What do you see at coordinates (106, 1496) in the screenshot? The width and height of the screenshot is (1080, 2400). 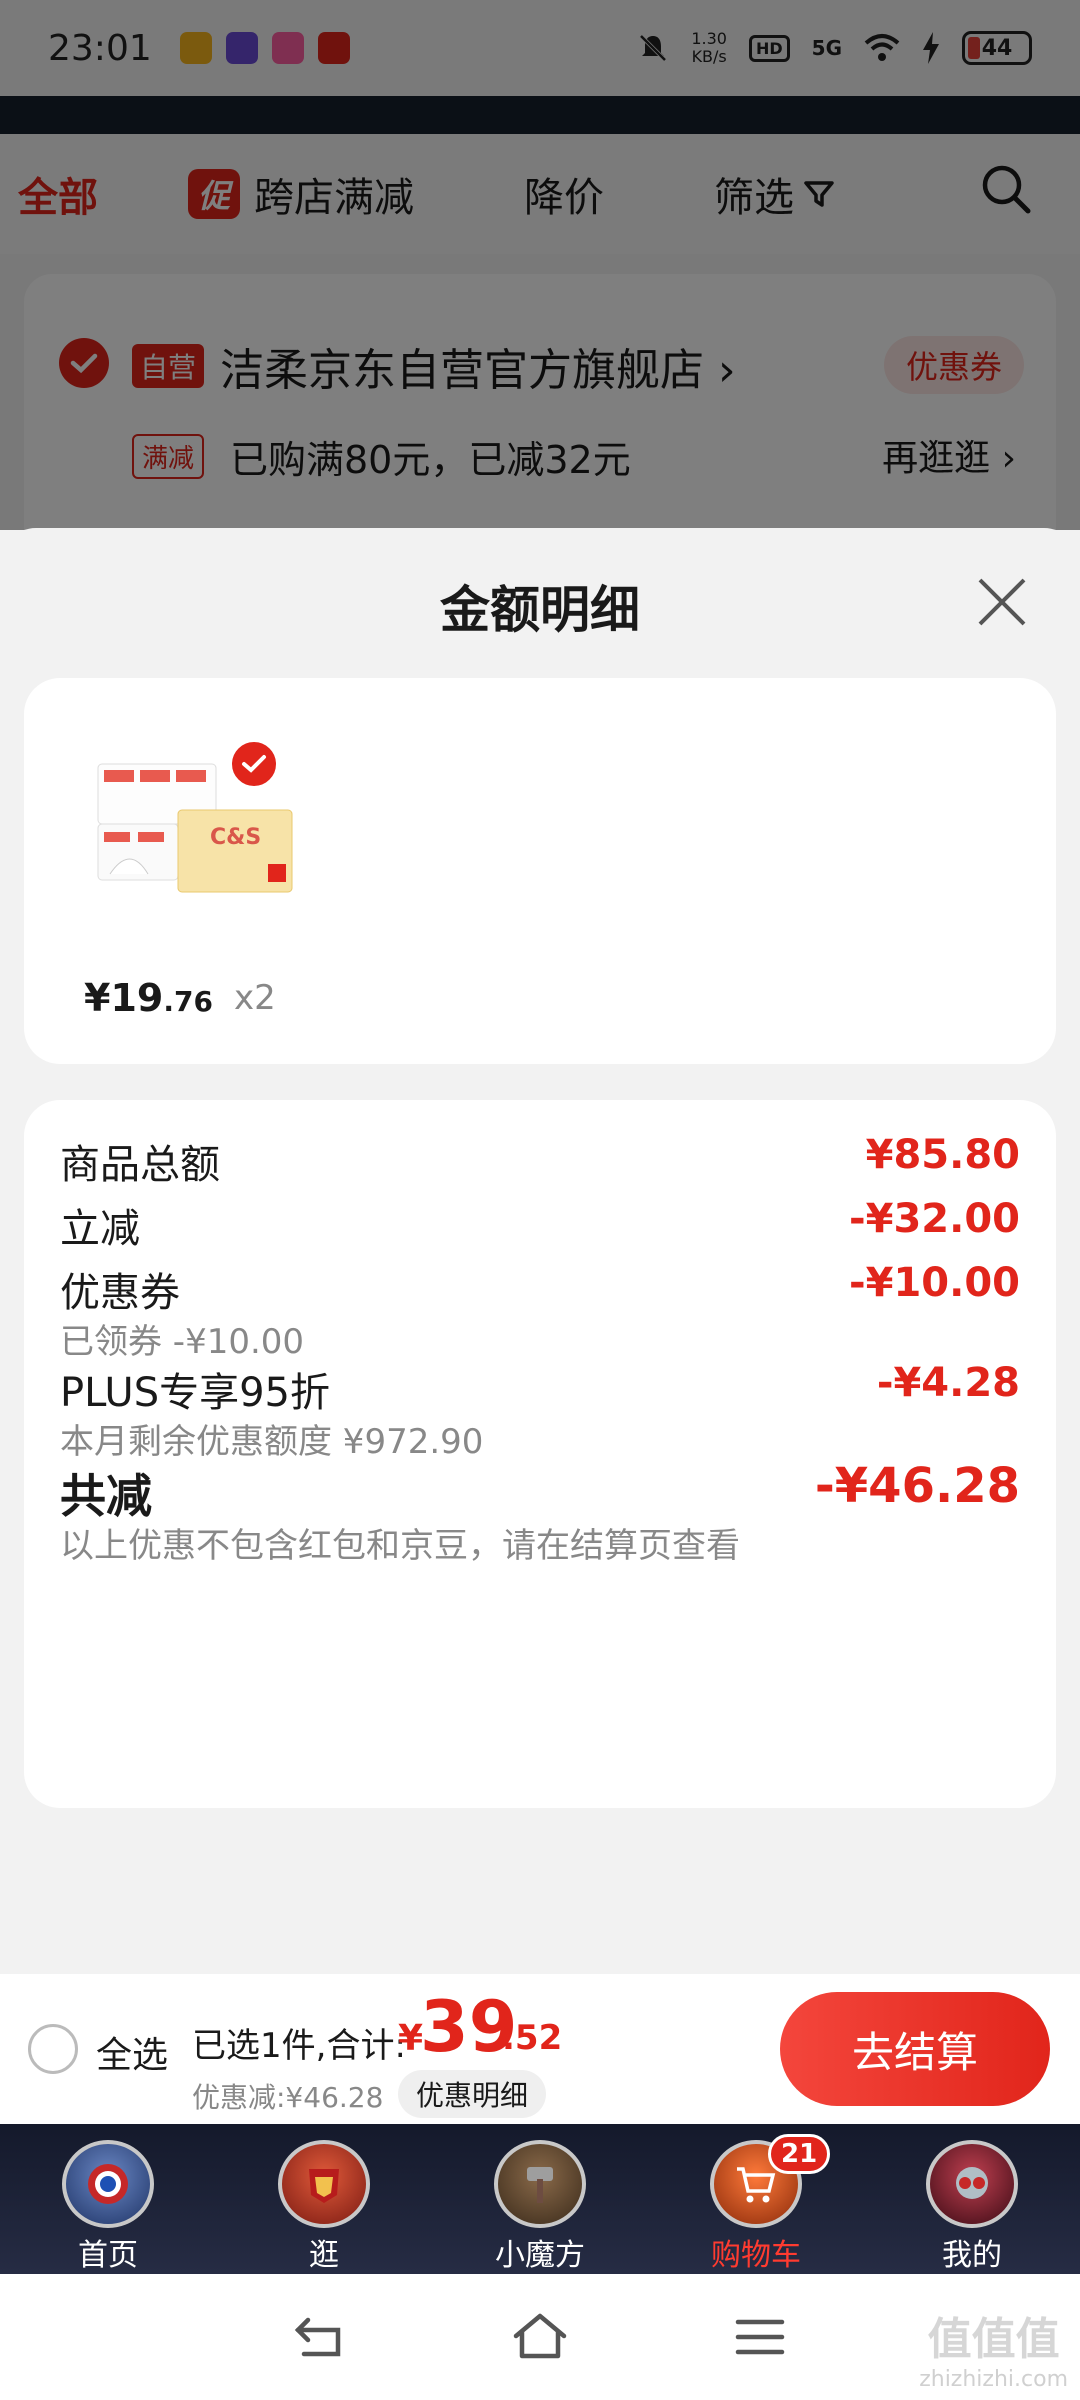 I see `total-discount-label: 共减` at bounding box center [106, 1496].